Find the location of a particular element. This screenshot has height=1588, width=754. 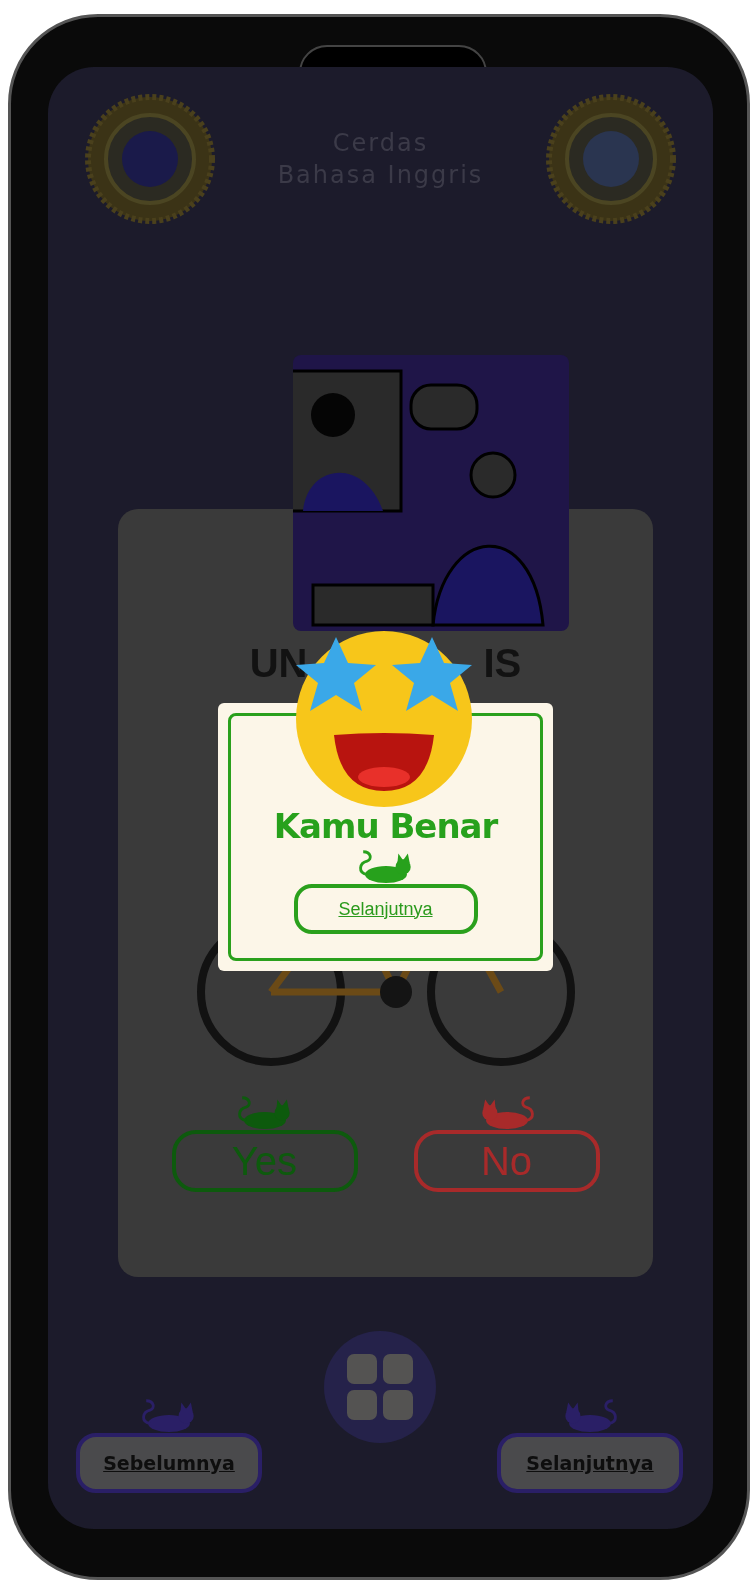

previous-button: Sebelumnya is located at coordinates (169, 1463).